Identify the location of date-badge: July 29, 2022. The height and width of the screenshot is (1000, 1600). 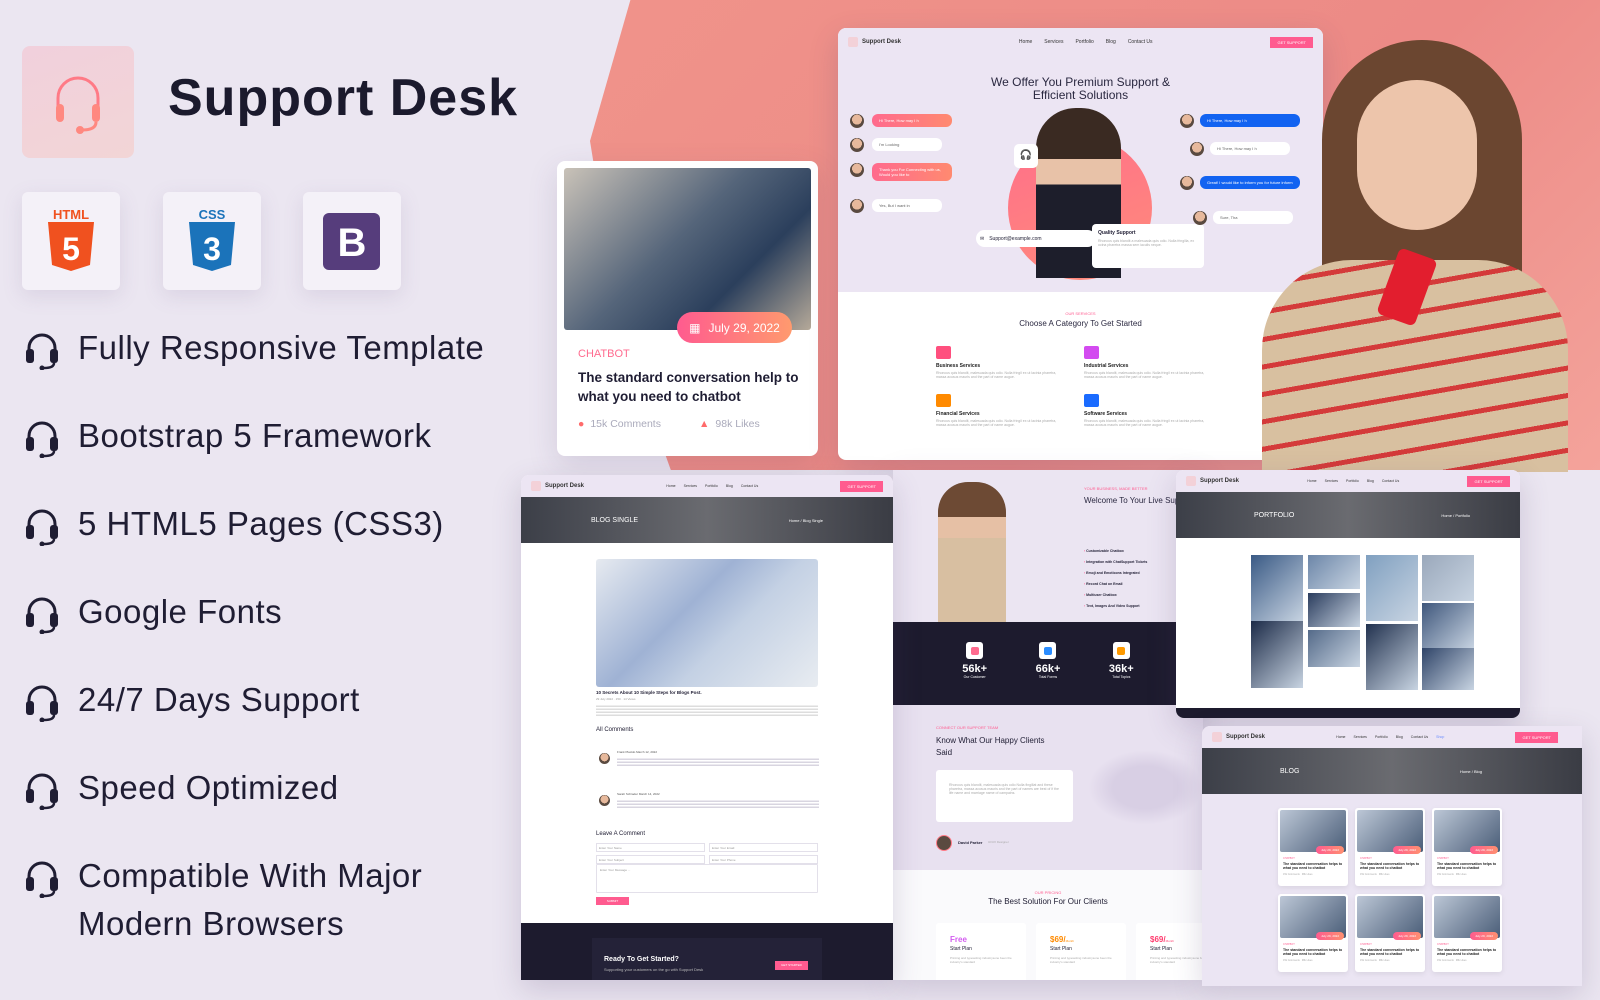
(1407, 850).